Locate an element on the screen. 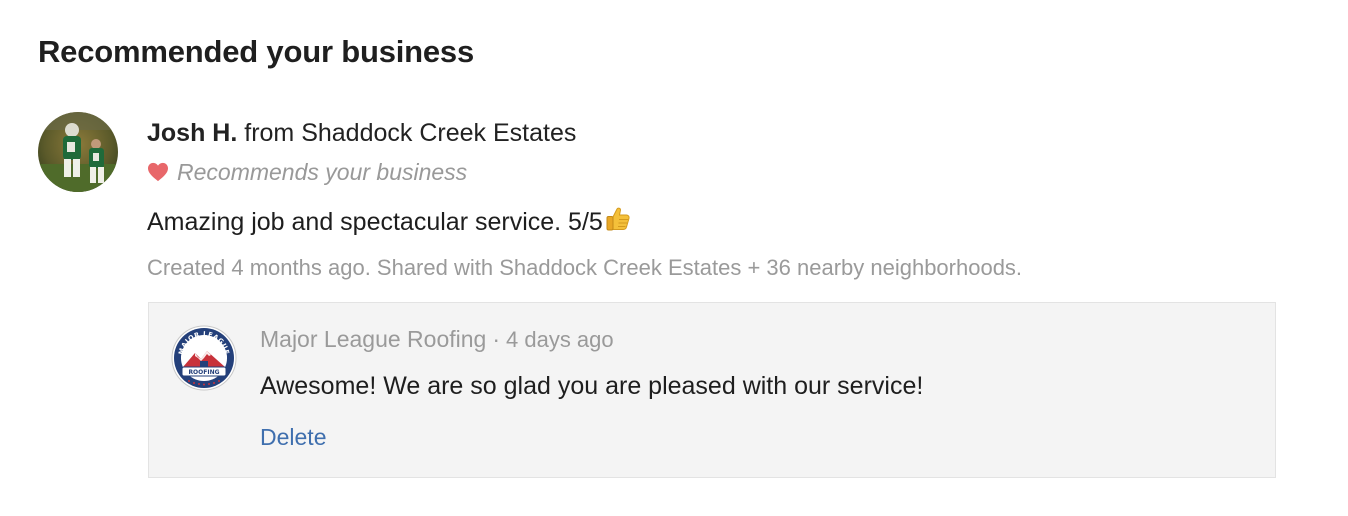 The image size is (1348, 516). author-line: Josh H. from Shaddock Creek Estates is located at coordinates (361, 133).